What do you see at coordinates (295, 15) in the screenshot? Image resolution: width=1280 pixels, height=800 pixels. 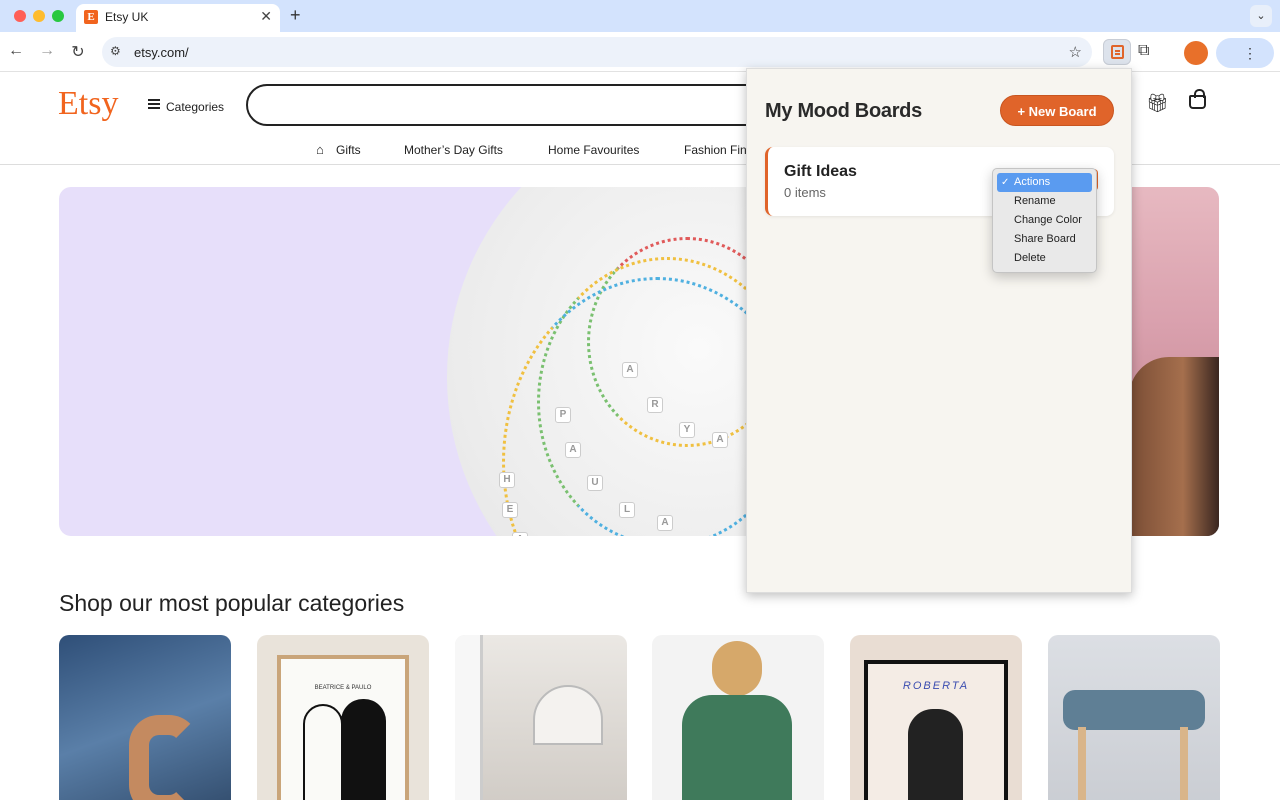 I see `new-tab-button: +` at bounding box center [295, 15].